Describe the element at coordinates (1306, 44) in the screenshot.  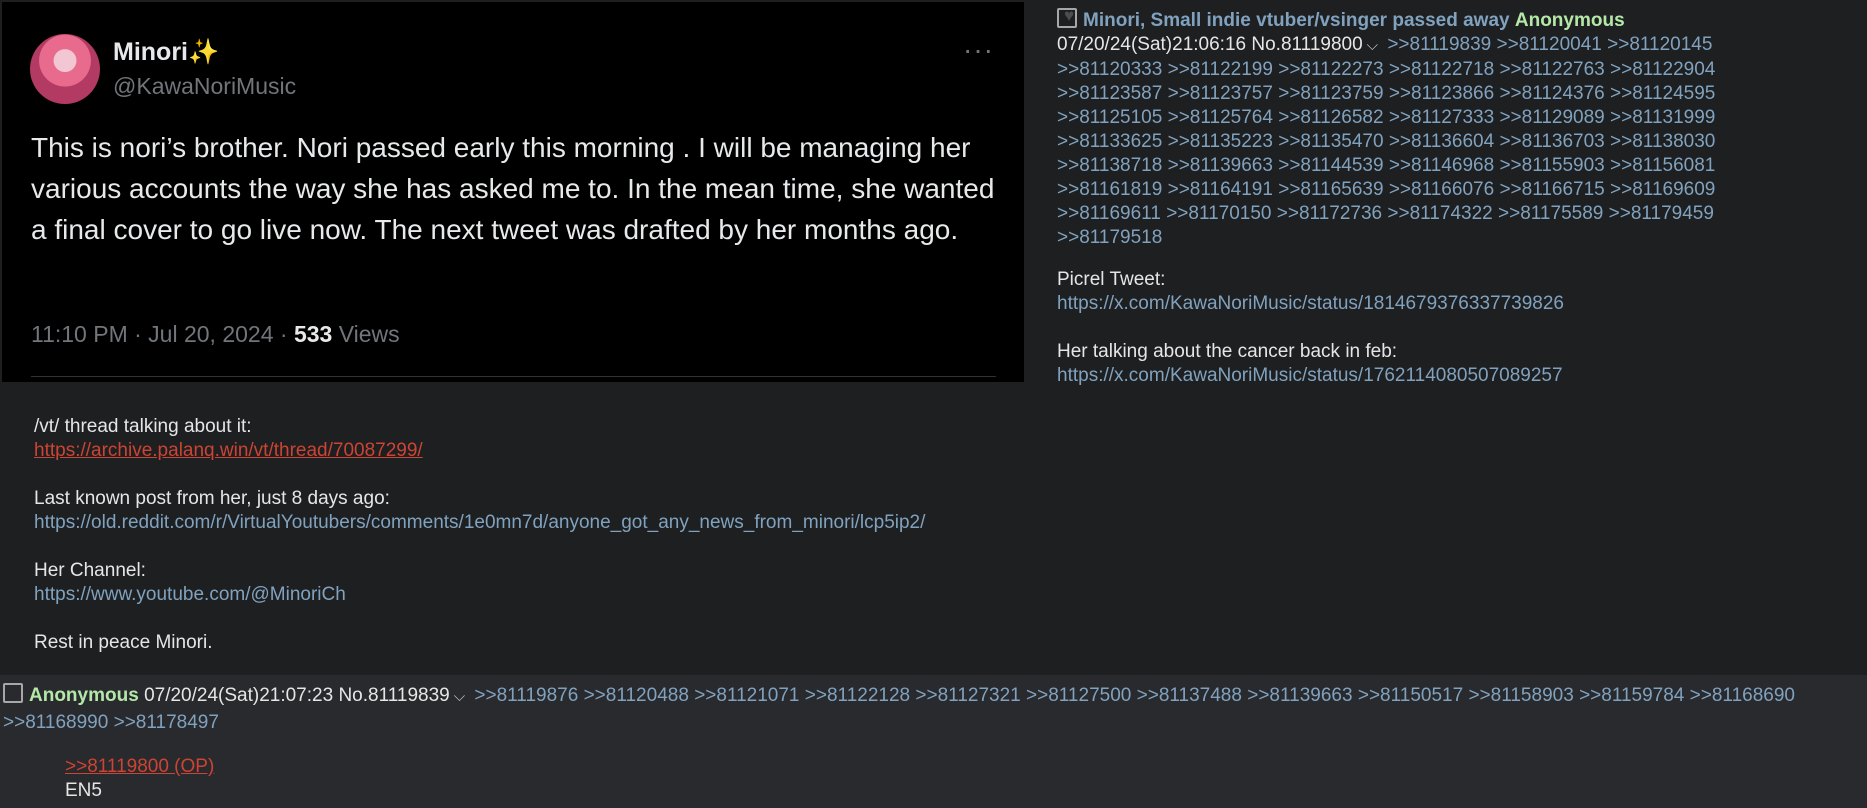
I see `post-number: No.81119800` at that location.